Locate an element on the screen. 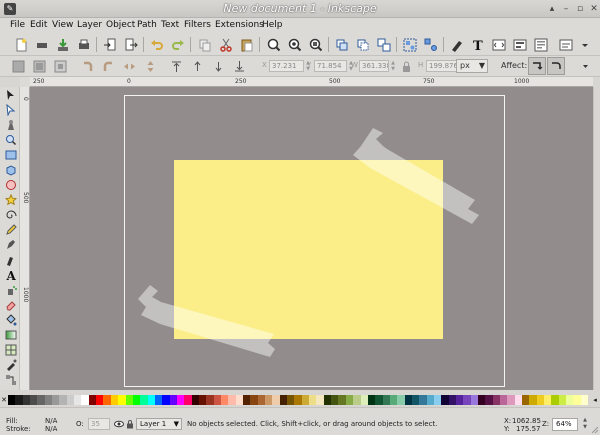  zoom-page-icon is located at coordinates (315, 44).